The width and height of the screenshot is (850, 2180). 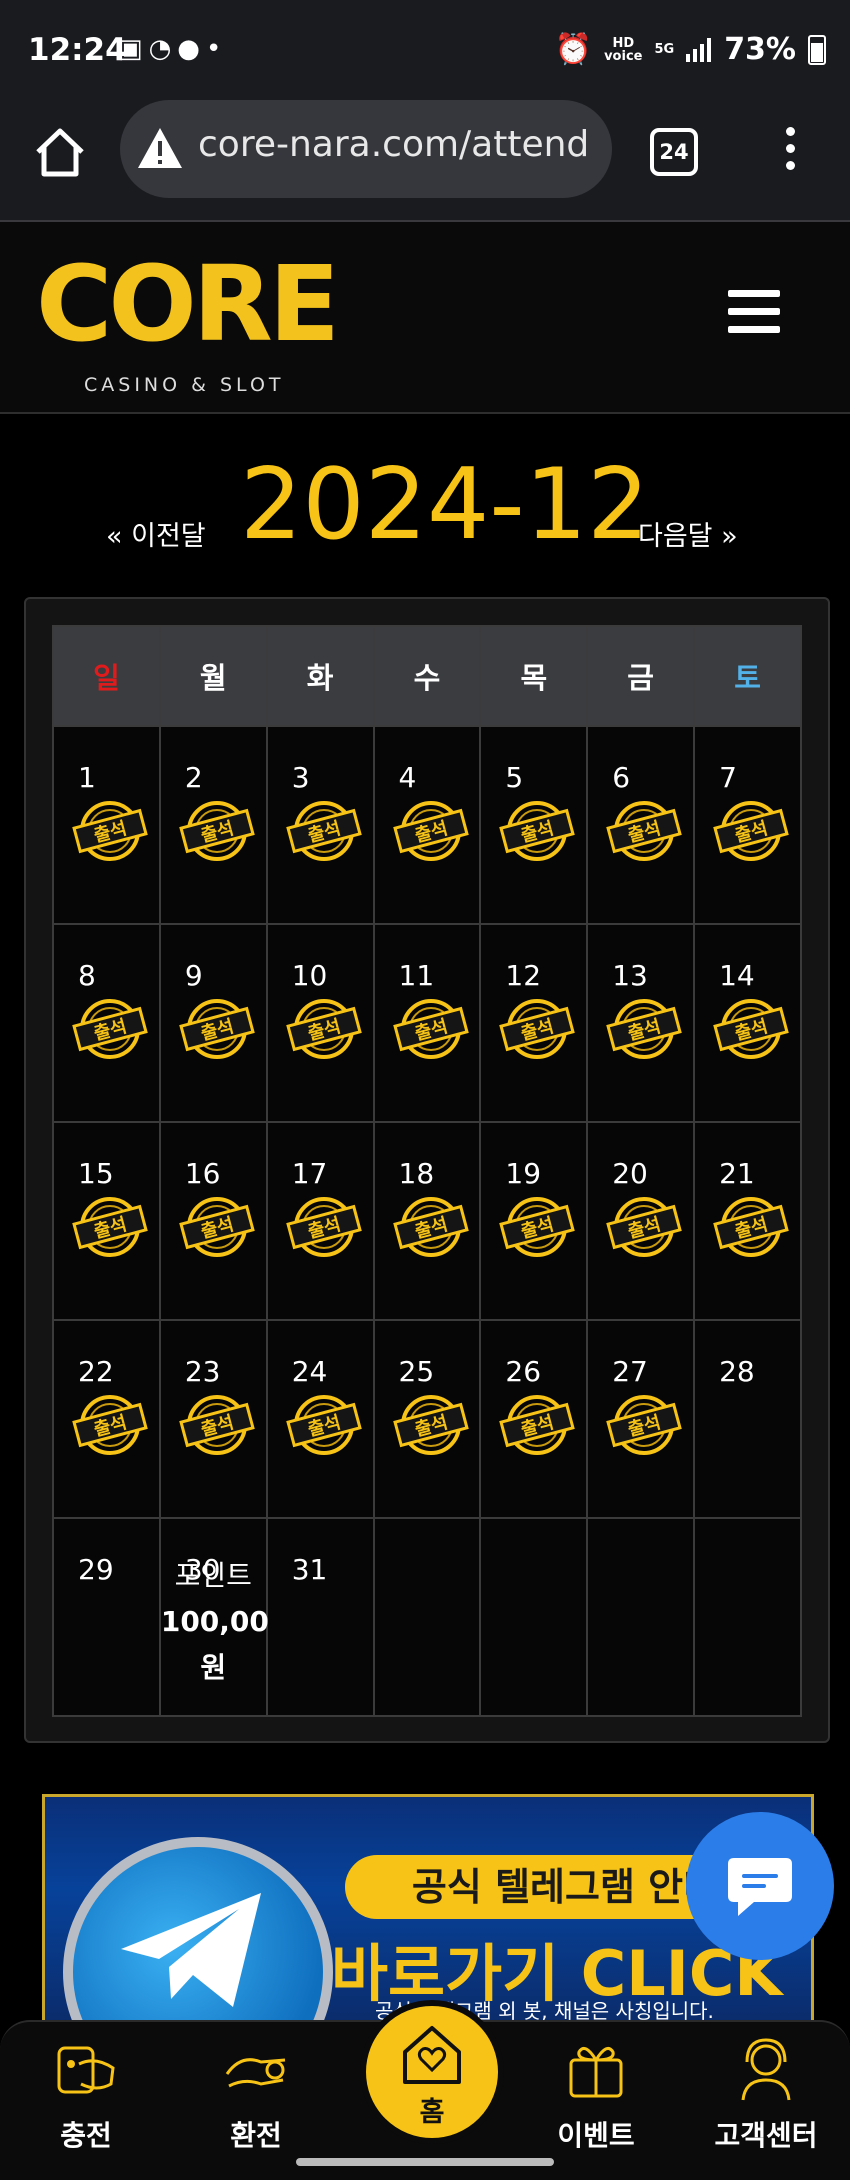 What do you see at coordinates (202, 1173) in the screenshot?
I see `day-number: 16` at bounding box center [202, 1173].